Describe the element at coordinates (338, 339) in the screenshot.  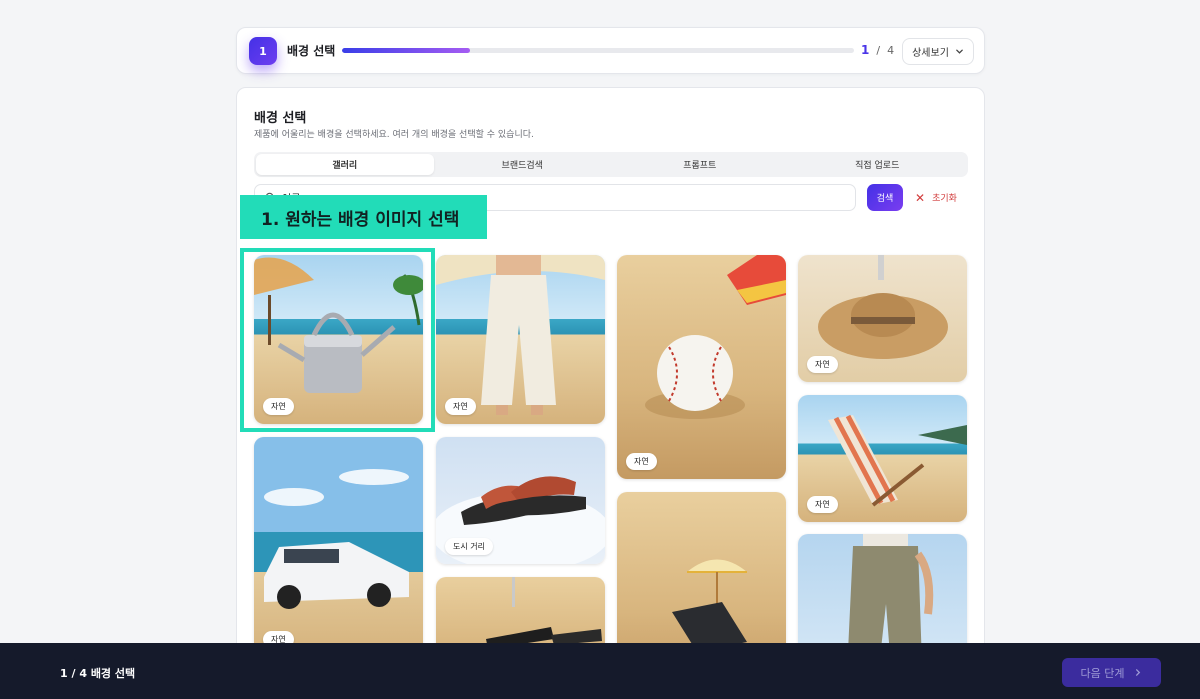
I see `gallery-tile-watering-can: 자연` at that location.